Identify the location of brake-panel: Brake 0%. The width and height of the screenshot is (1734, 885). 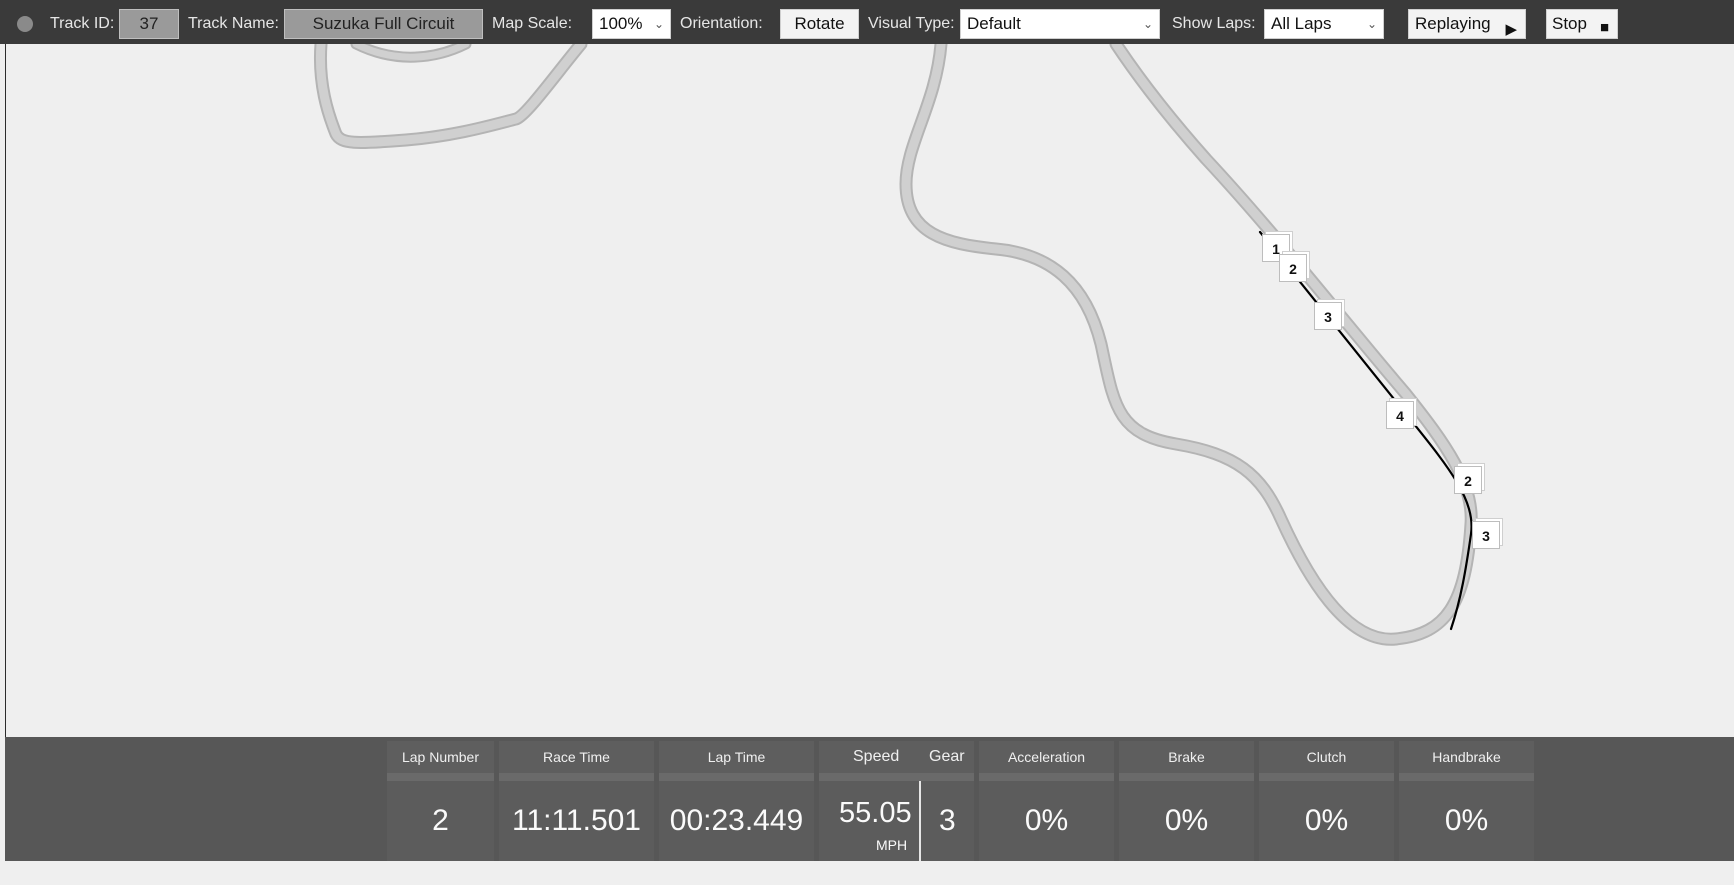
(1186, 801).